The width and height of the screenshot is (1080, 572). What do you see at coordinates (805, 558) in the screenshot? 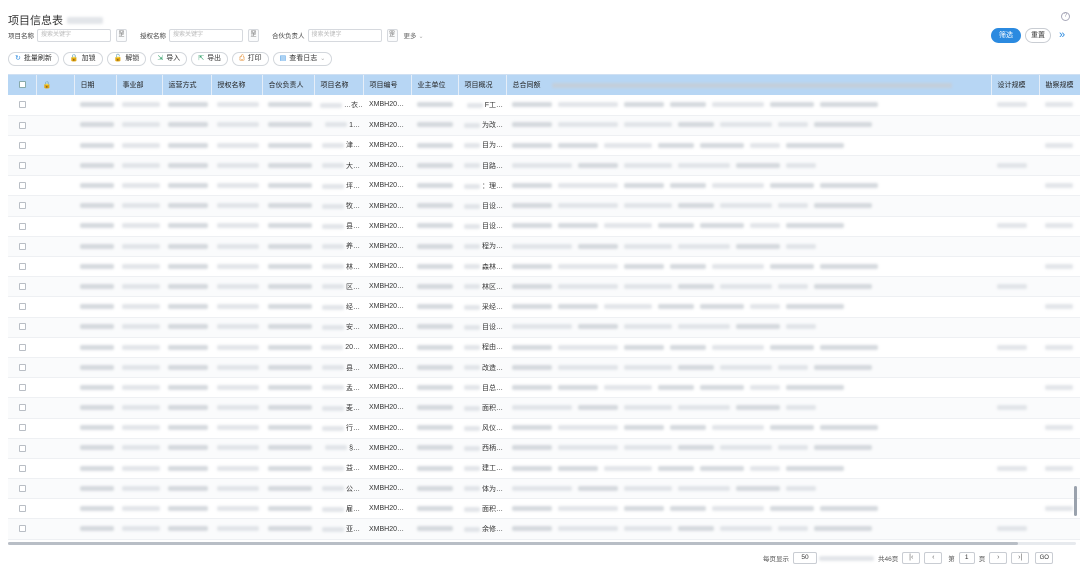
I see `per-page-select: 50` at bounding box center [805, 558].